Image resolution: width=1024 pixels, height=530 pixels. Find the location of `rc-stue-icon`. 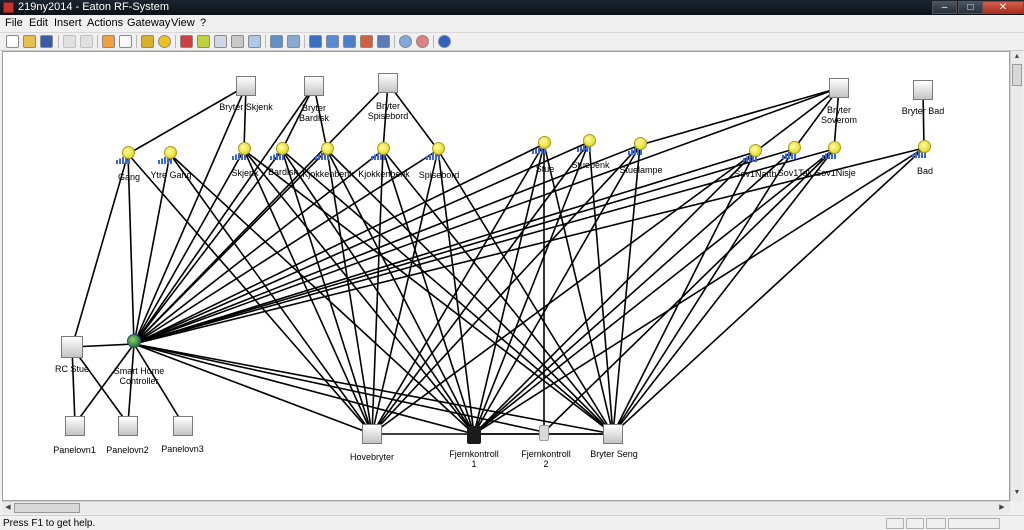

rc-stue-icon is located at coordinates (72, 347).